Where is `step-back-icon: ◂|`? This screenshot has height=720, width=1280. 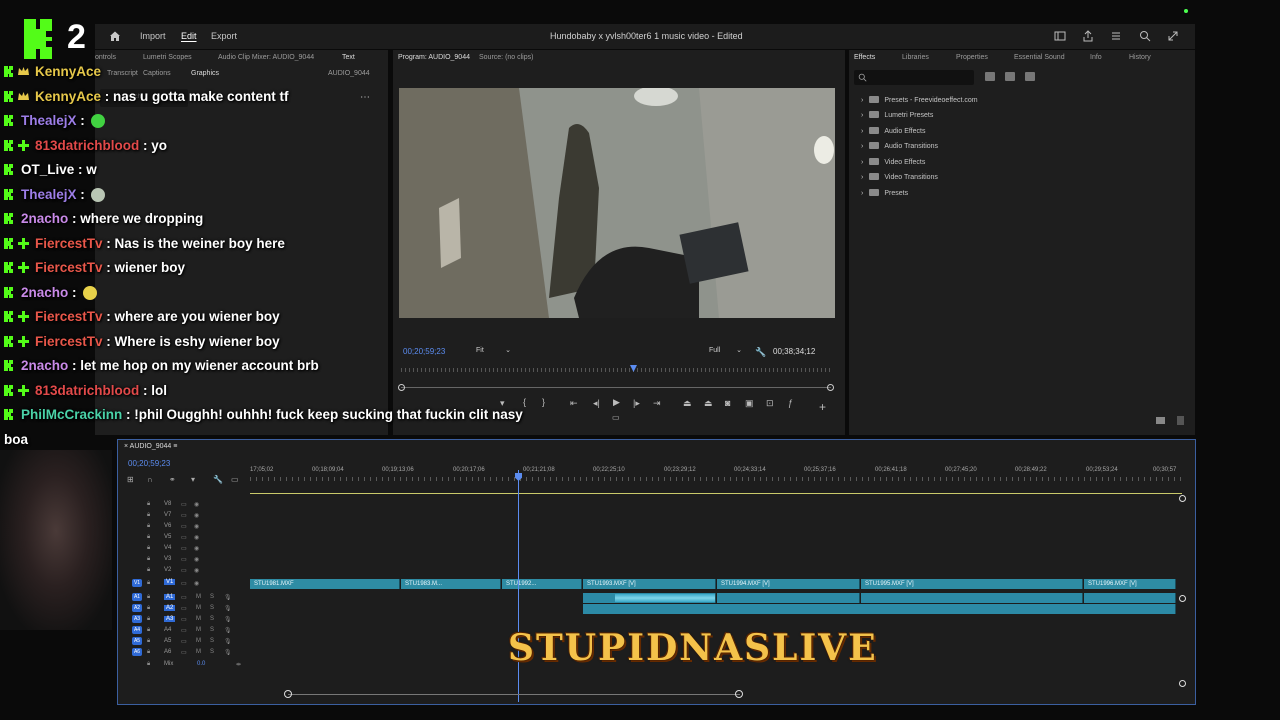
step-back-icon: ◂| is located at coordinates (596, 403).